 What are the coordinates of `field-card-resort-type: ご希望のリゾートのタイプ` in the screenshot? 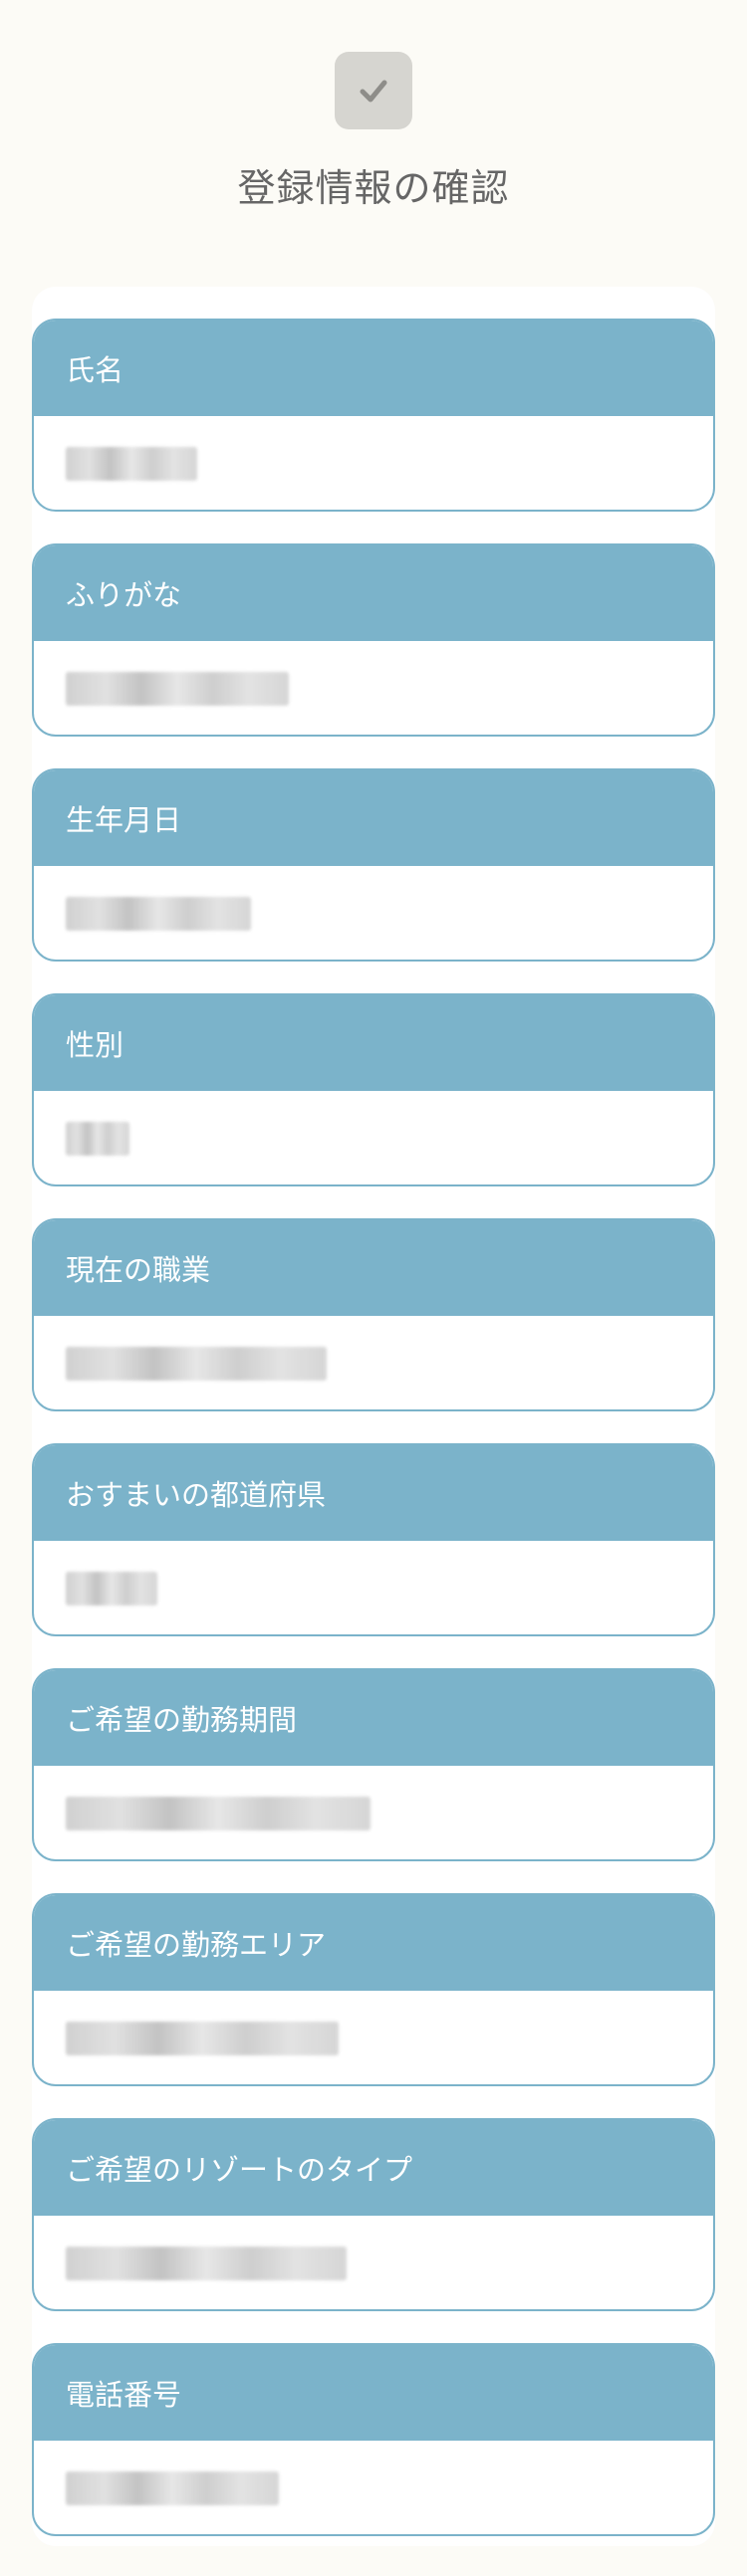 It's located at (373, 2214).